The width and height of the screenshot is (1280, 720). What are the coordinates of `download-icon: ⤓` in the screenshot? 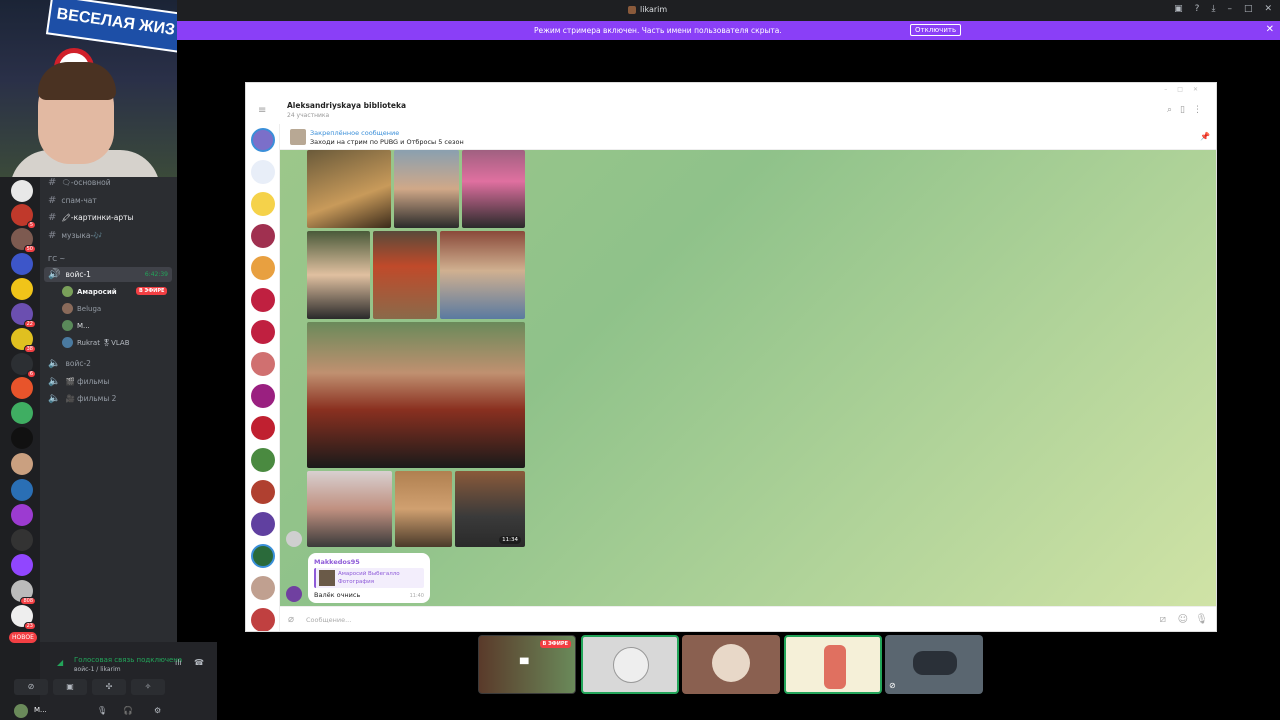 It's located at (1213, 9).